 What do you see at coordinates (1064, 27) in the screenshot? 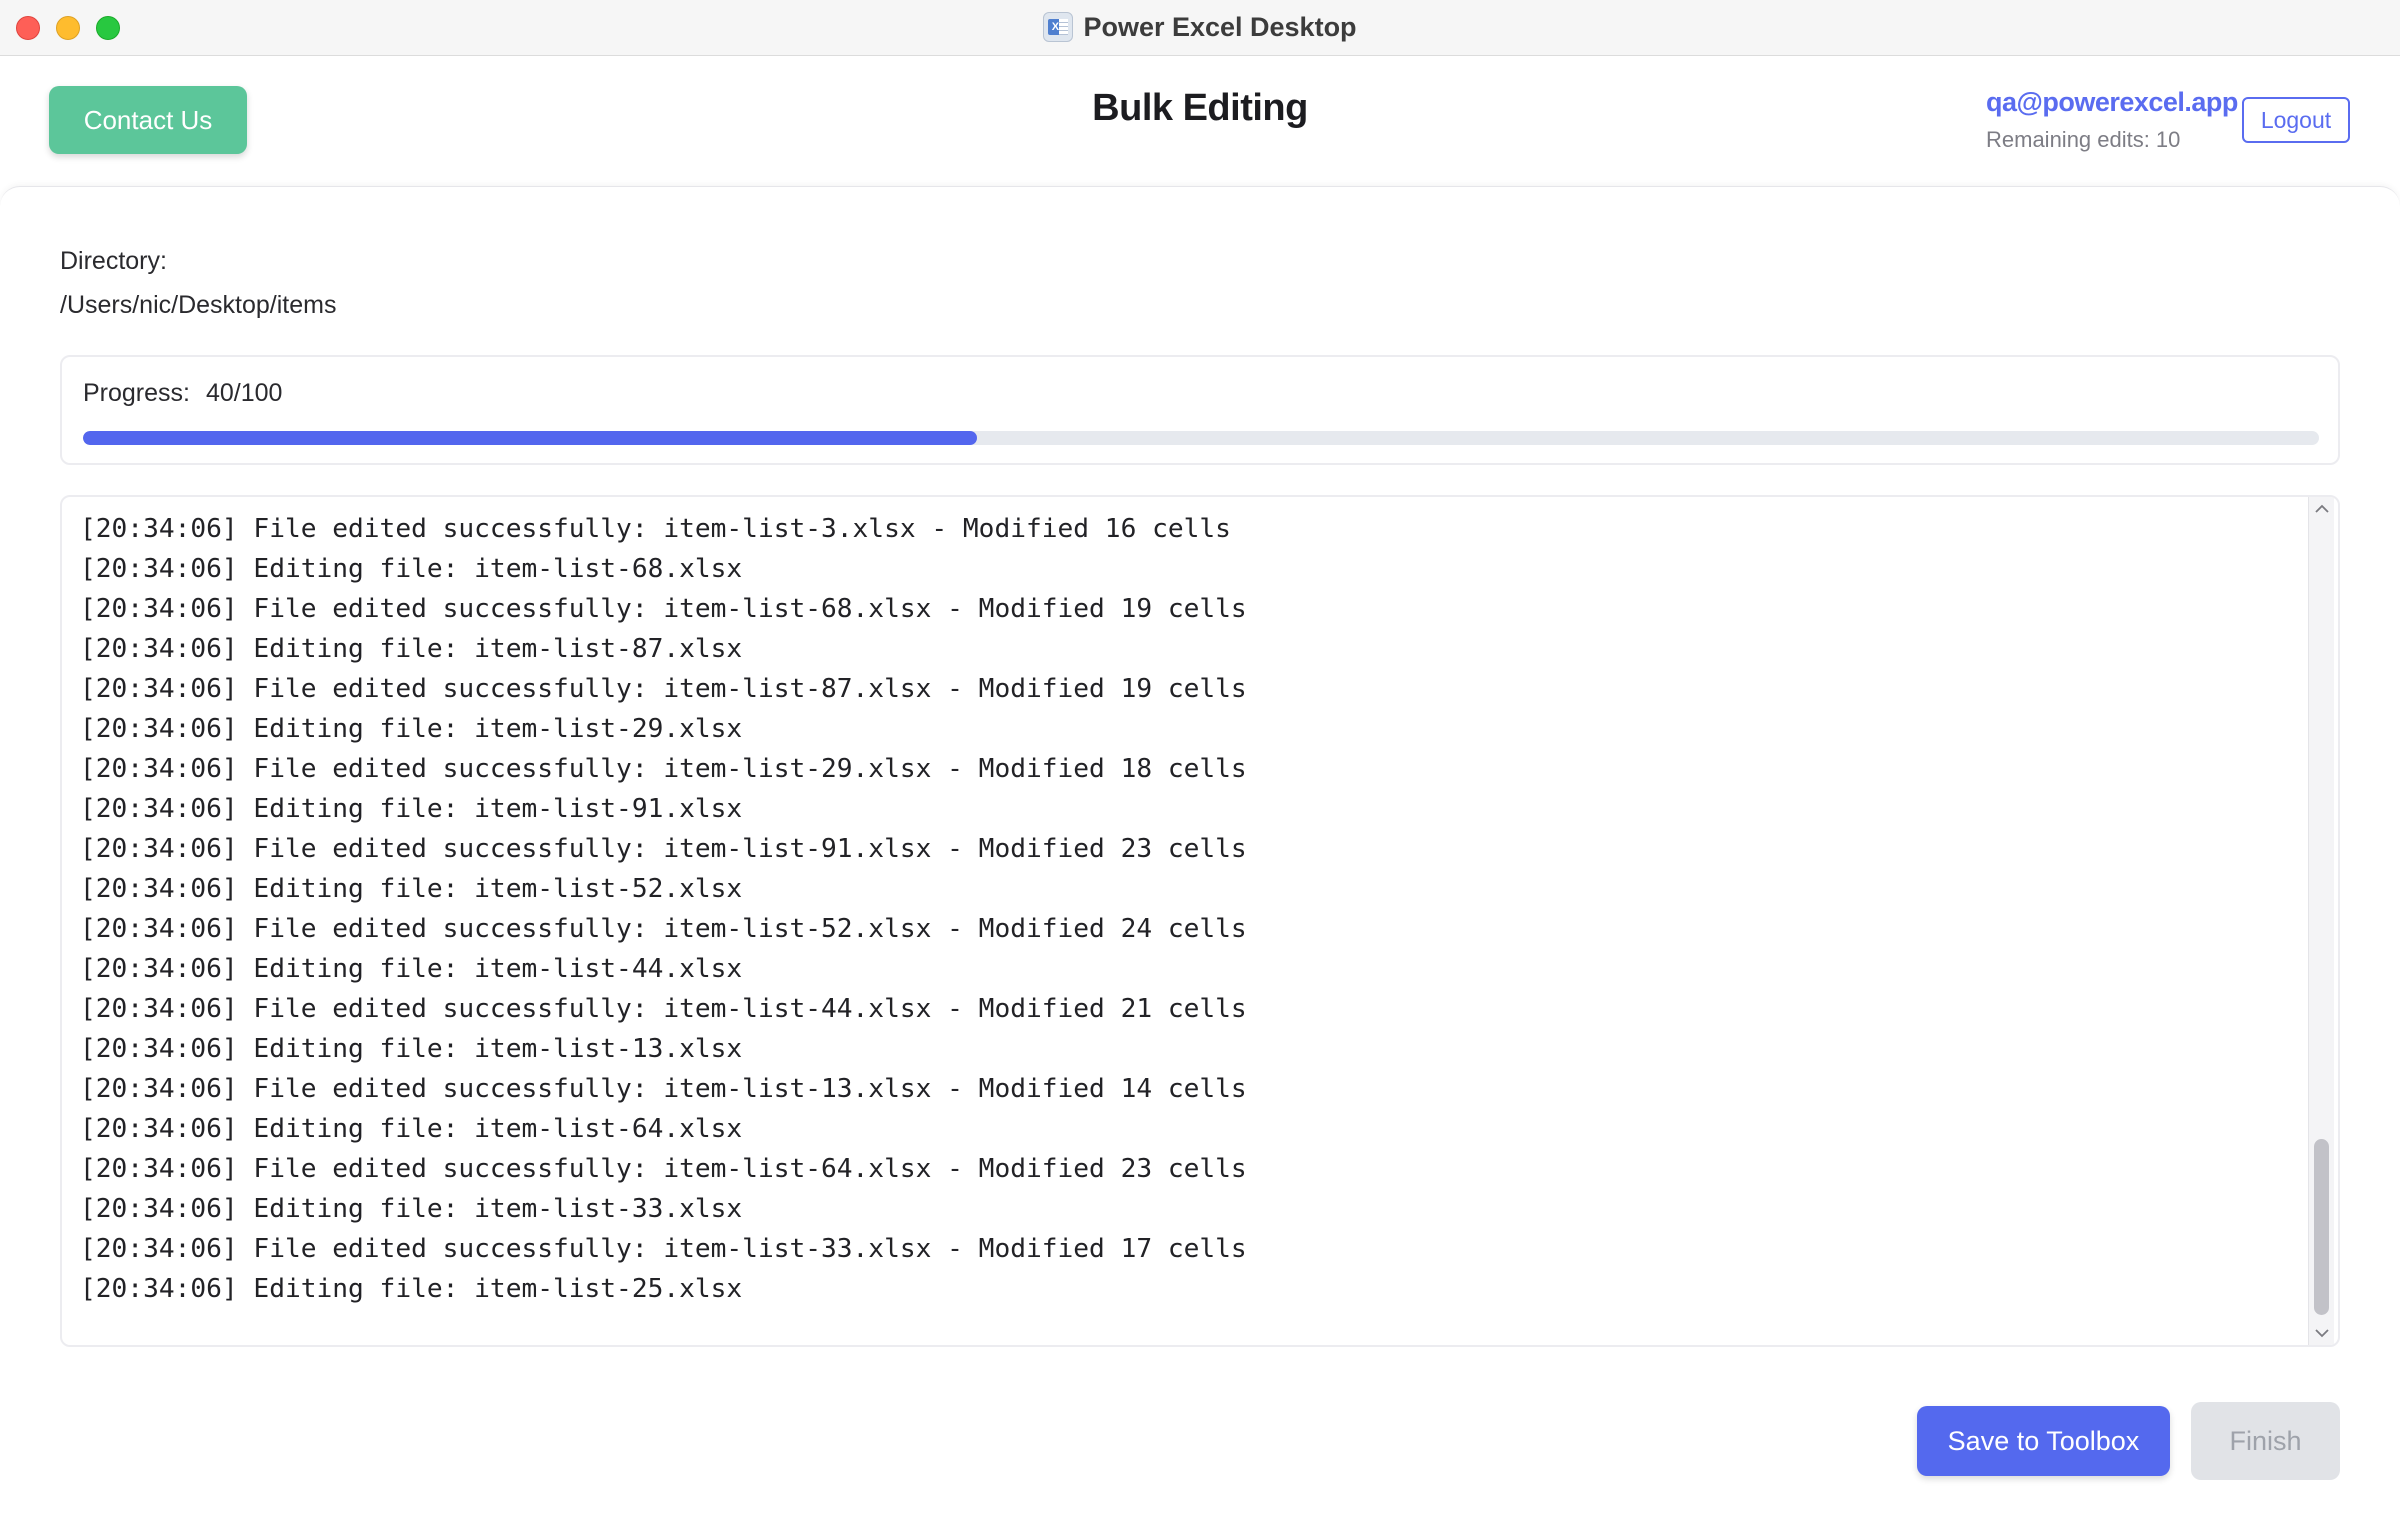
I see `excel-app-icon-grid` at bounding box center [1064, 27].